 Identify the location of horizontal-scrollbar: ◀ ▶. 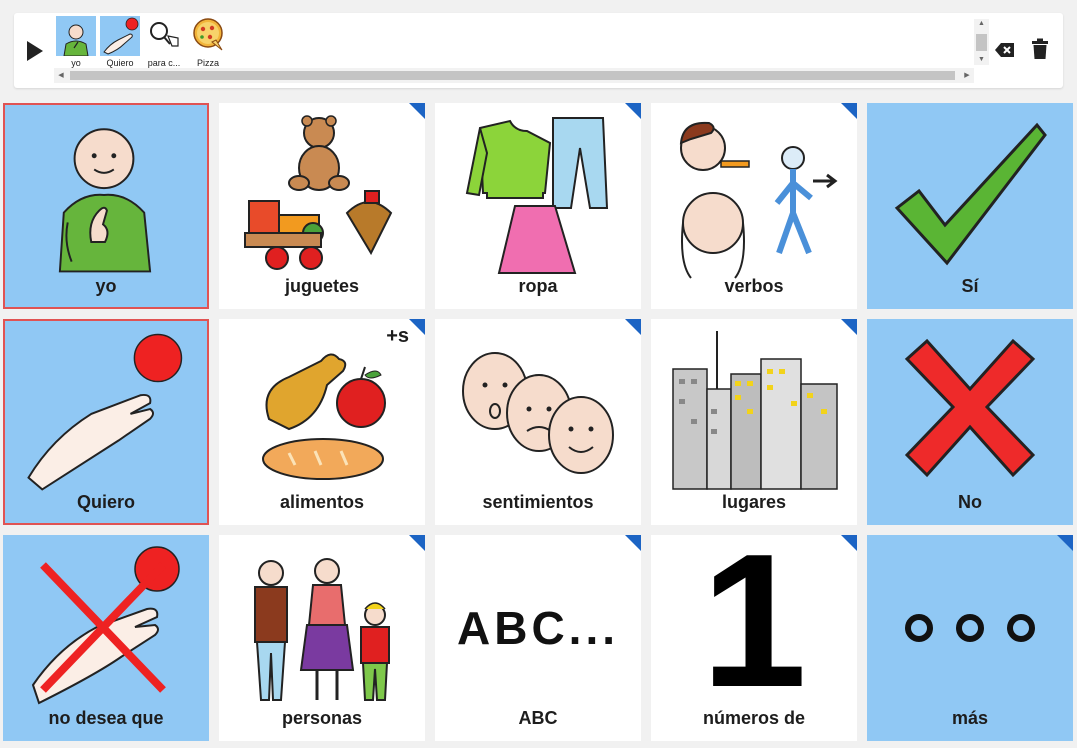
(514, 75).